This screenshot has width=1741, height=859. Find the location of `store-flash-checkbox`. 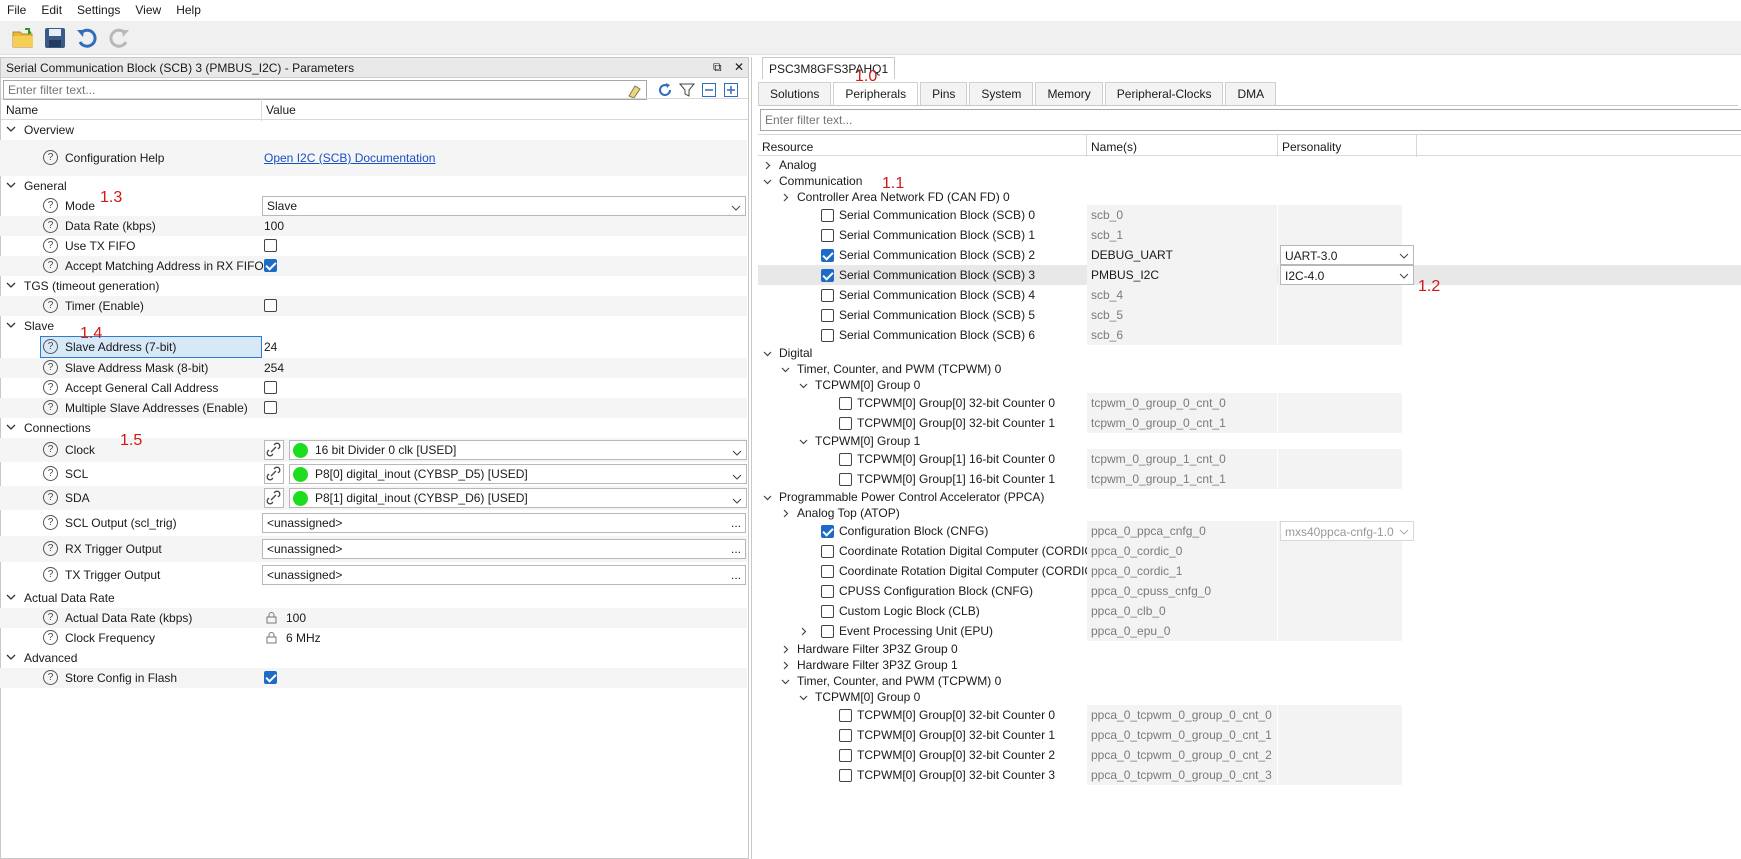

store-flash-checkbox is located at coordinates (270, 677).